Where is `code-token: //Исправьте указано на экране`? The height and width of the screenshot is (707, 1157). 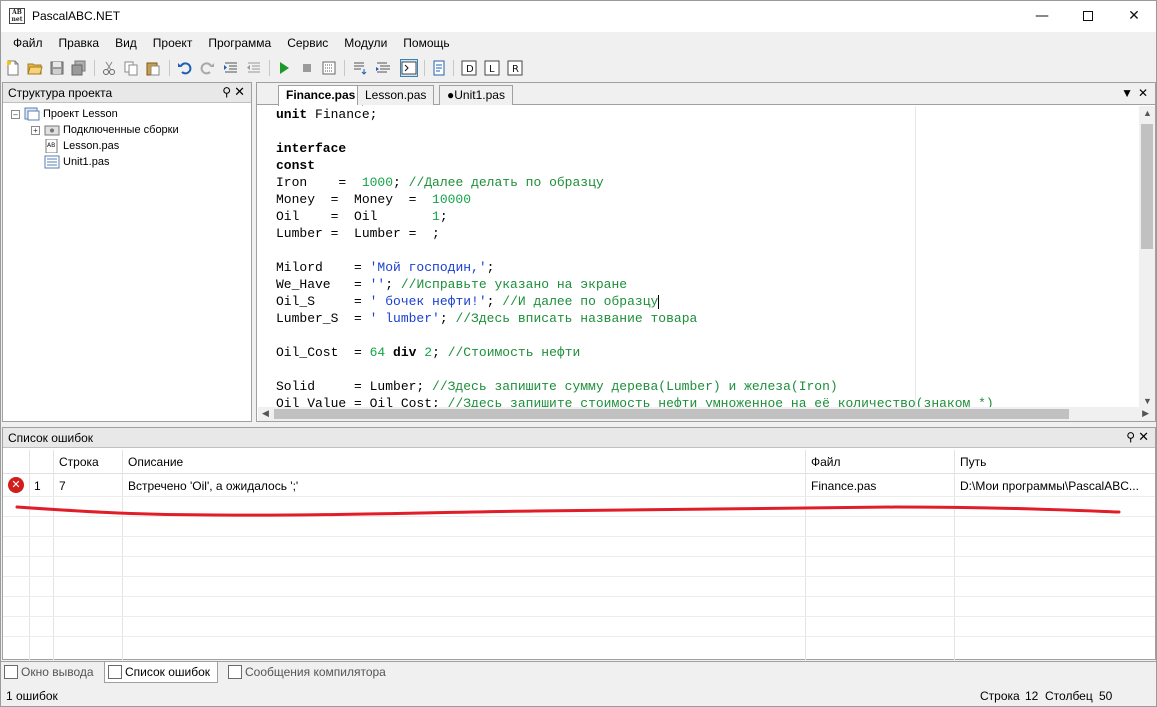 code-token: //Исправьте указано на экране is located at coordinates (514, 284).